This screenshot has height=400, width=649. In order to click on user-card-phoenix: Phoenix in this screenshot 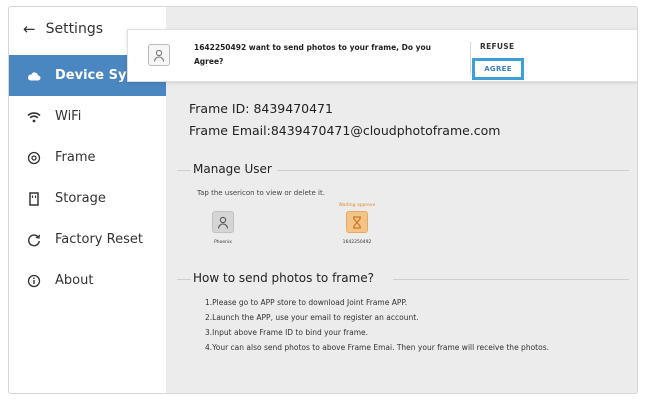, I will do `click(223, 224)`.